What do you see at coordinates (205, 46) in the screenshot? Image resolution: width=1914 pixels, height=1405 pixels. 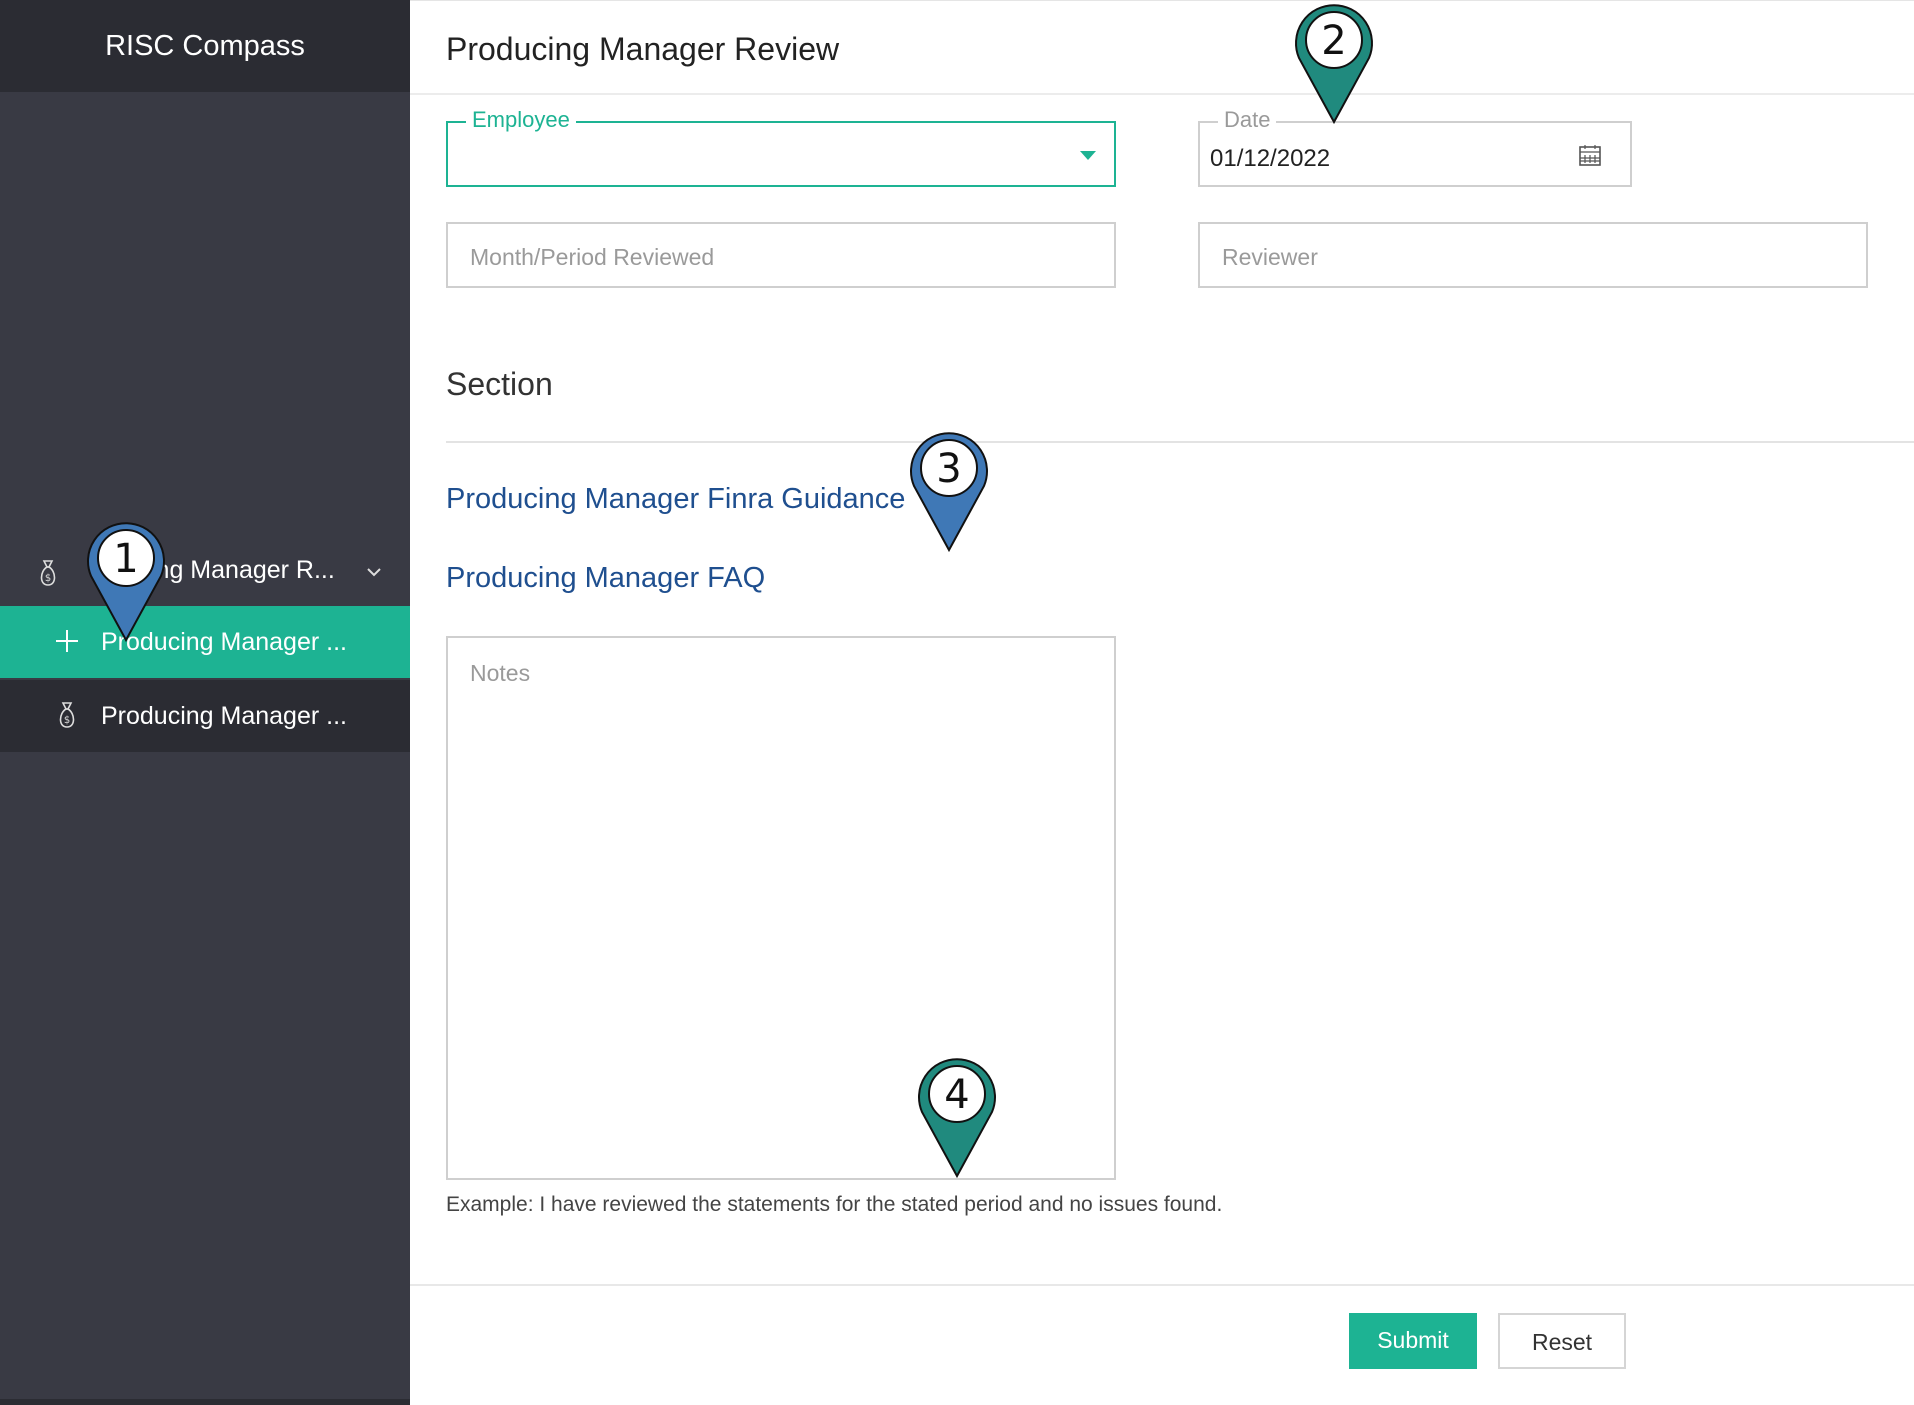 I see `app-title: RISC Compass` at bounding box center [205, 46].